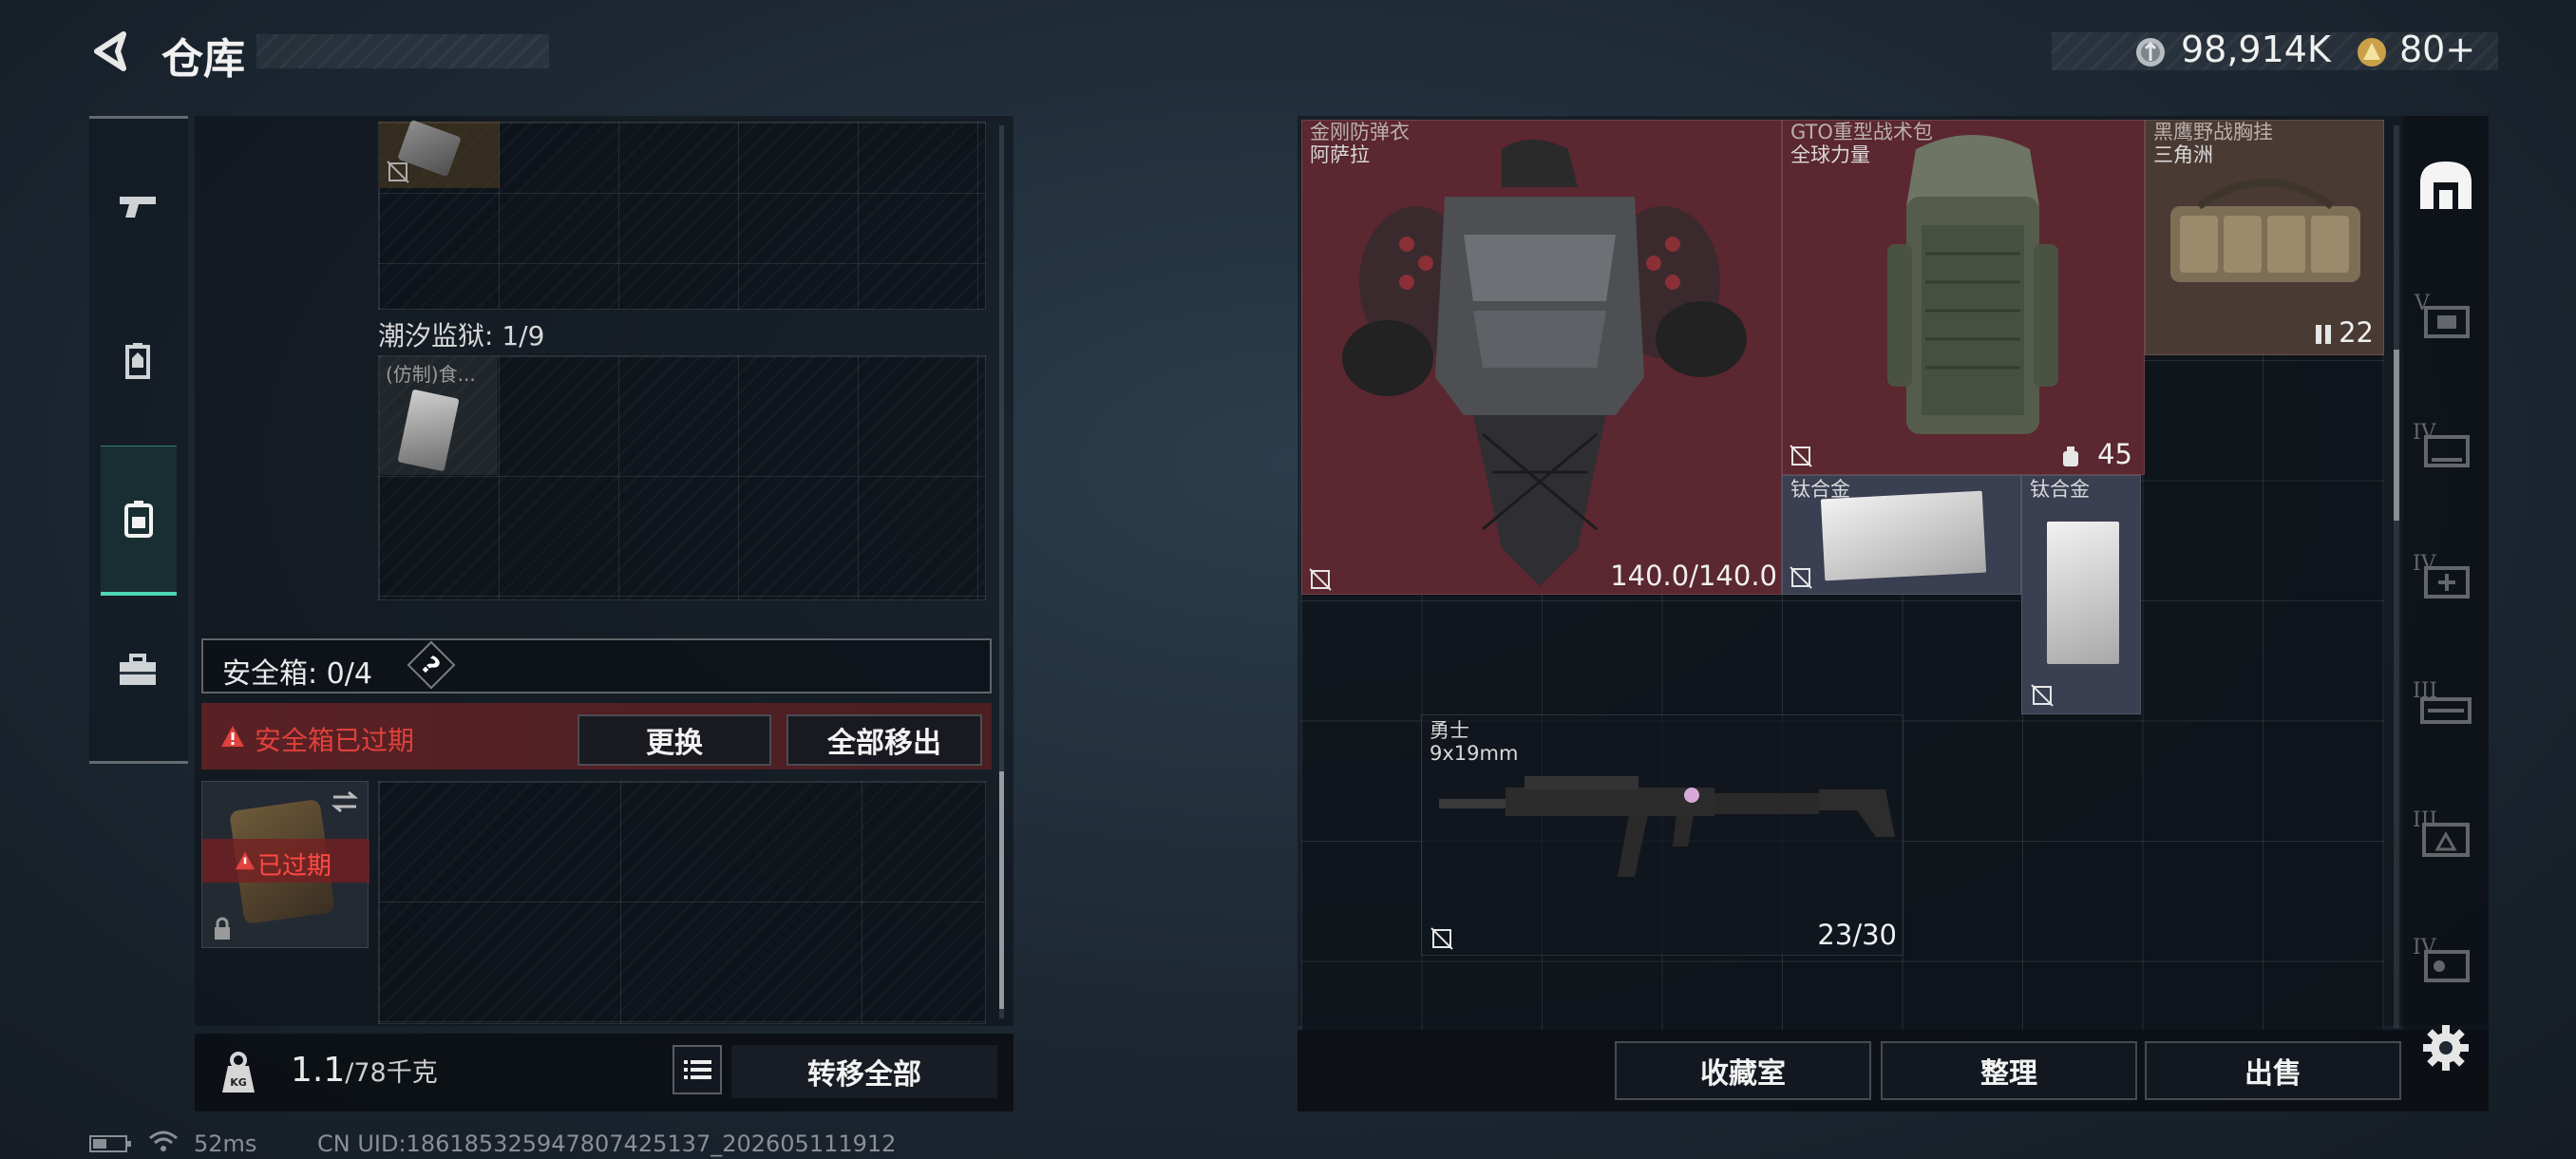 The image size is (2576, 1159). I want to click on sell-button: 出售, so click(2273, 1070).